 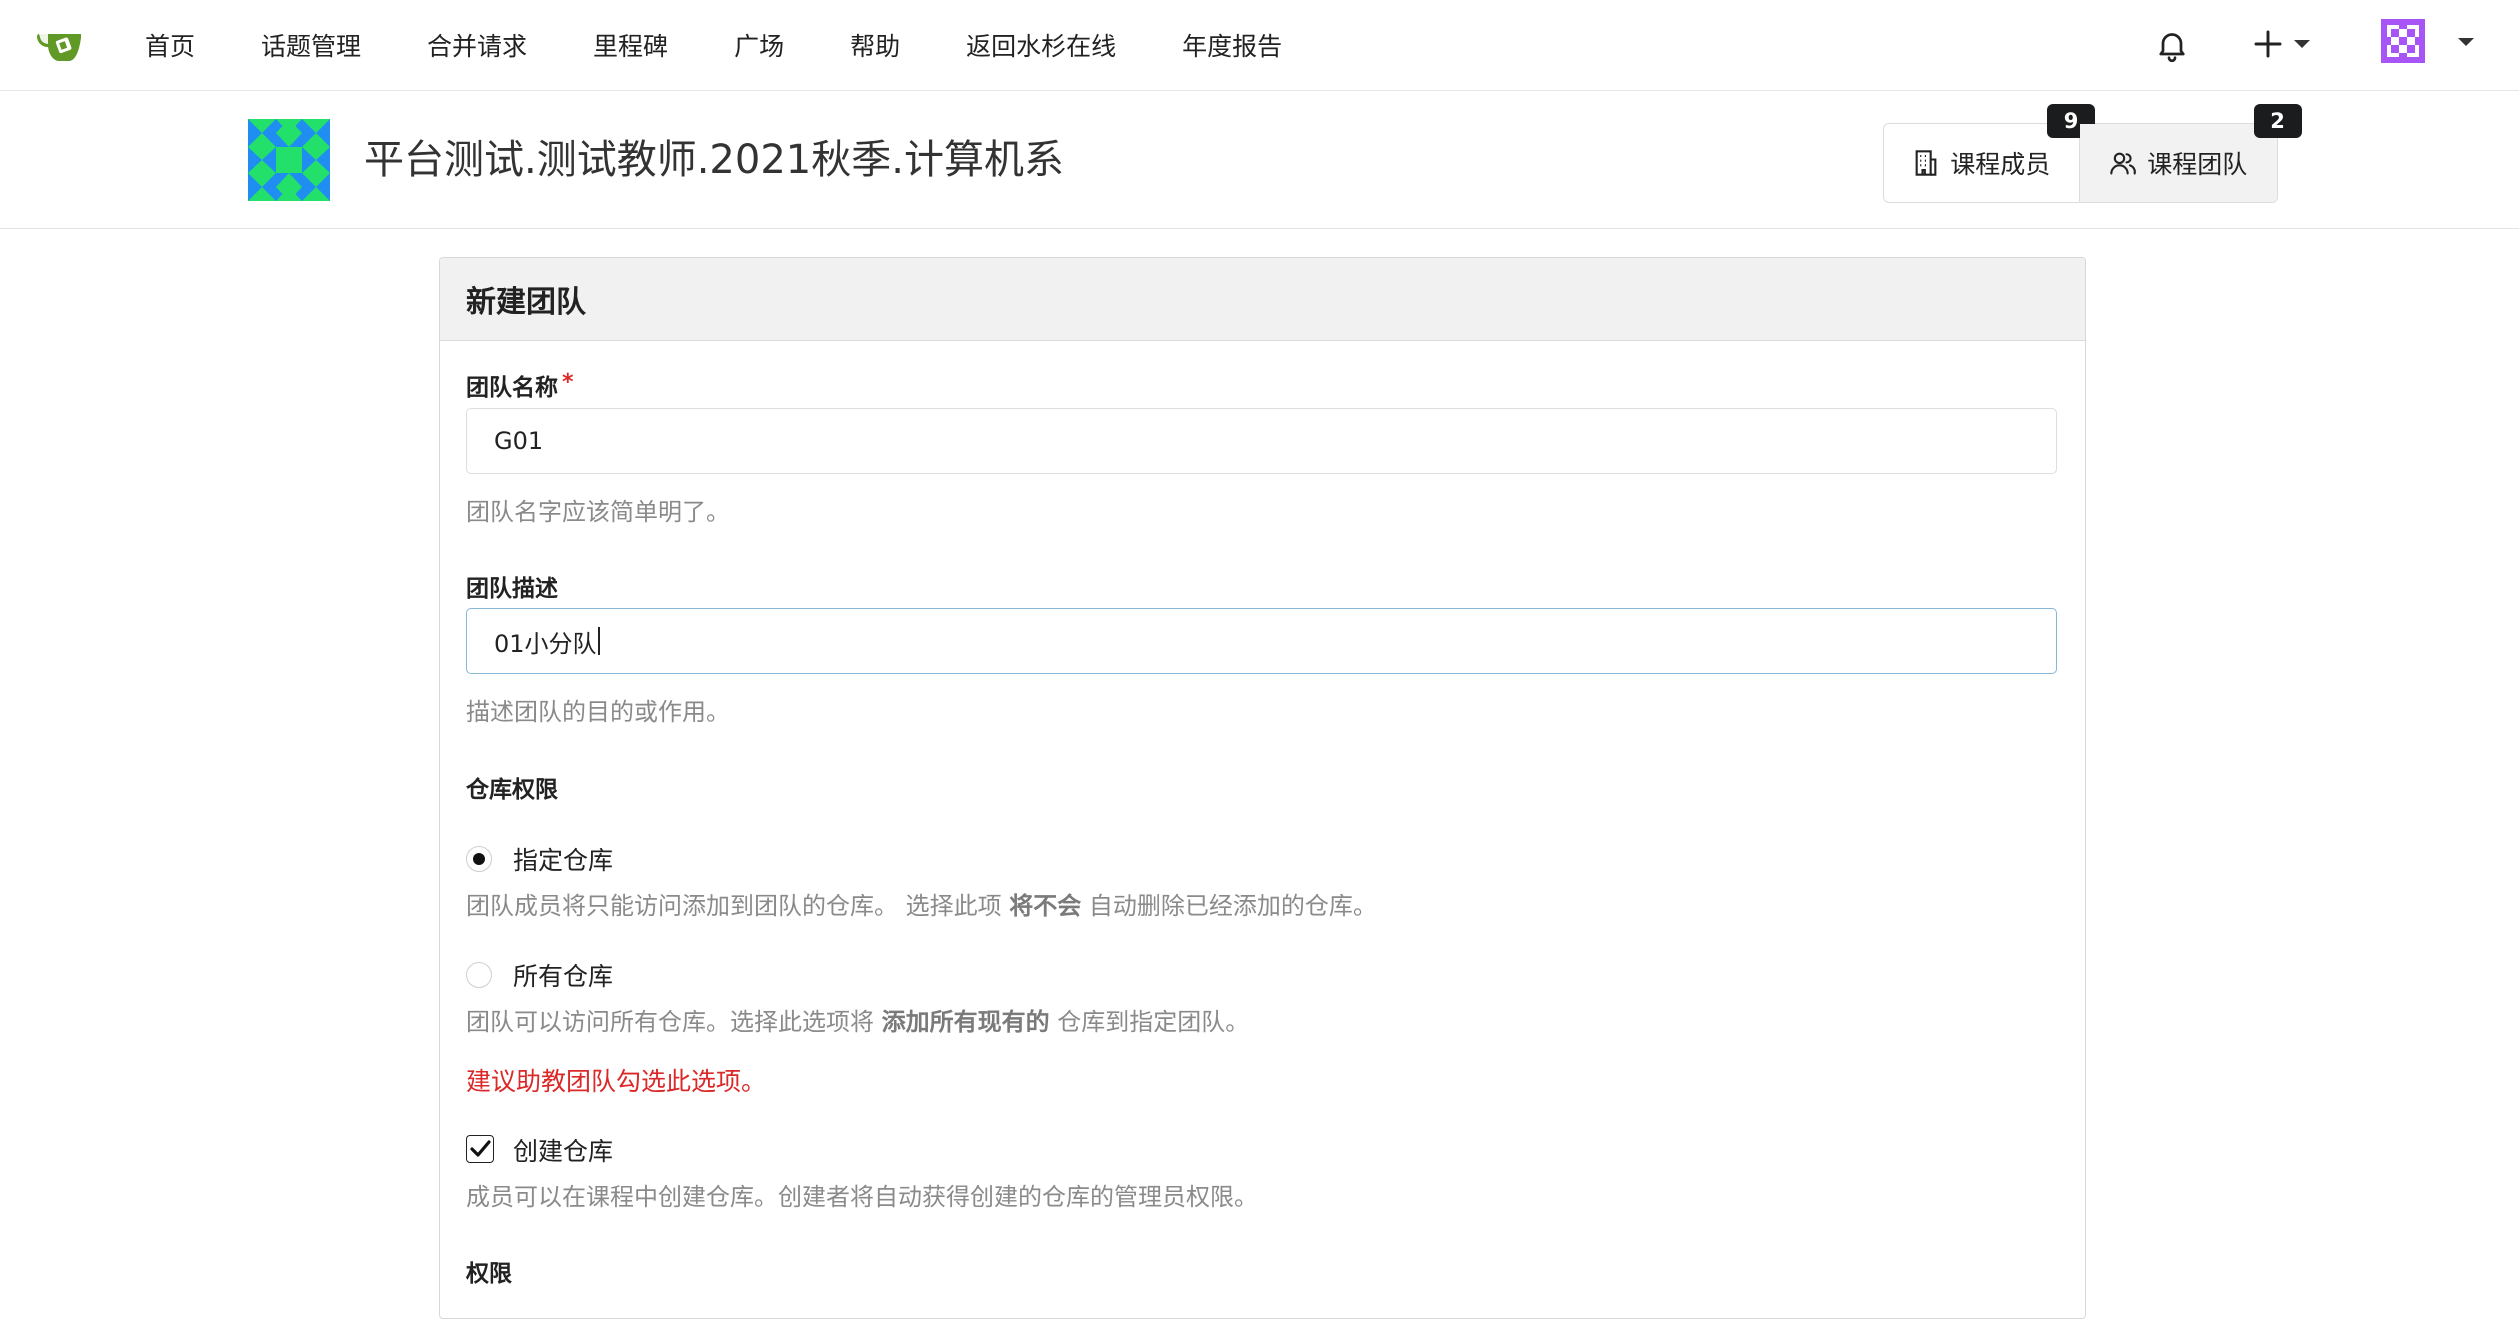 What do you see at coordinates (2268, 44) in the screenshot?
I see `plus-icon` at bounding box center [2268, 44].